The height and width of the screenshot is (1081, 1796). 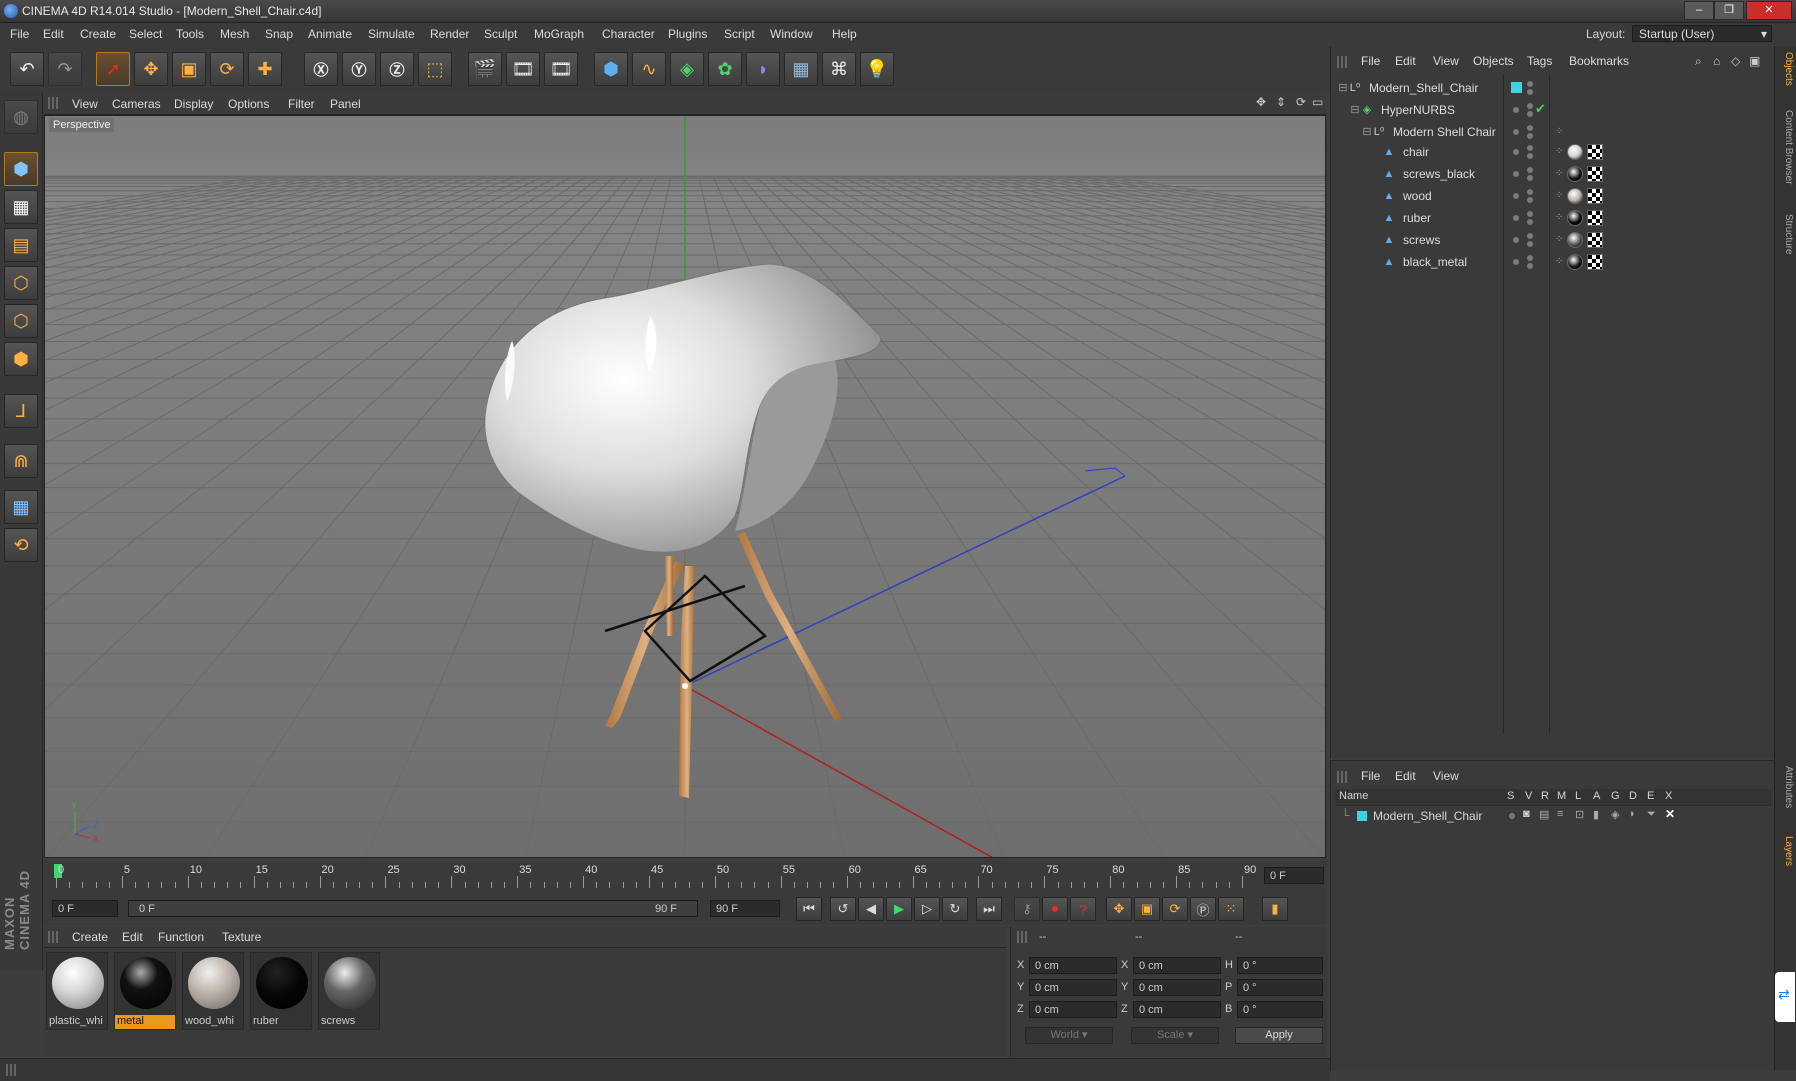 I want to click on rotation-b-field: 0 °, so click(x=1280, y=1009).